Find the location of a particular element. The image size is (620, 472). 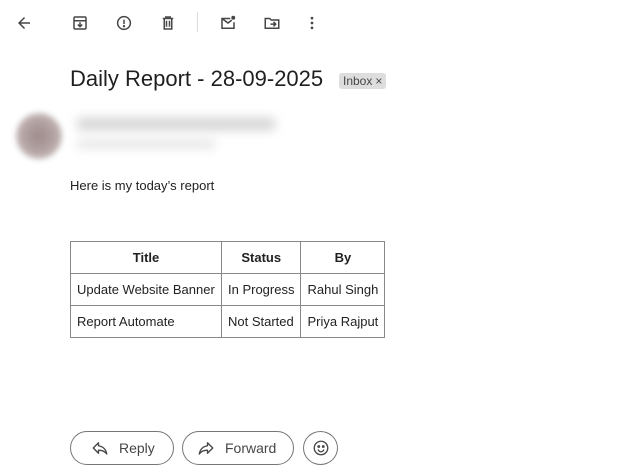

cell-title: Report Automate is located at coordinates (146, 321).